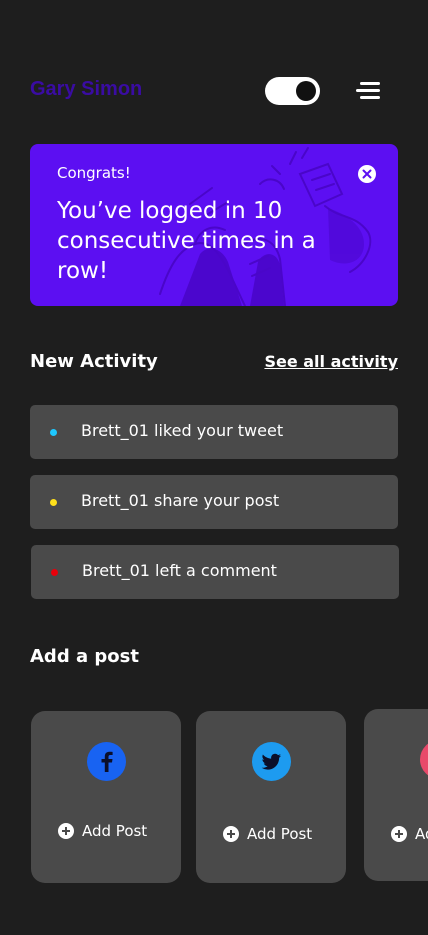 This screenshot has height=935, width=428. Describe the element at coordinates (106, 761) in the screenshot. I see `facebook-icon` at that location.